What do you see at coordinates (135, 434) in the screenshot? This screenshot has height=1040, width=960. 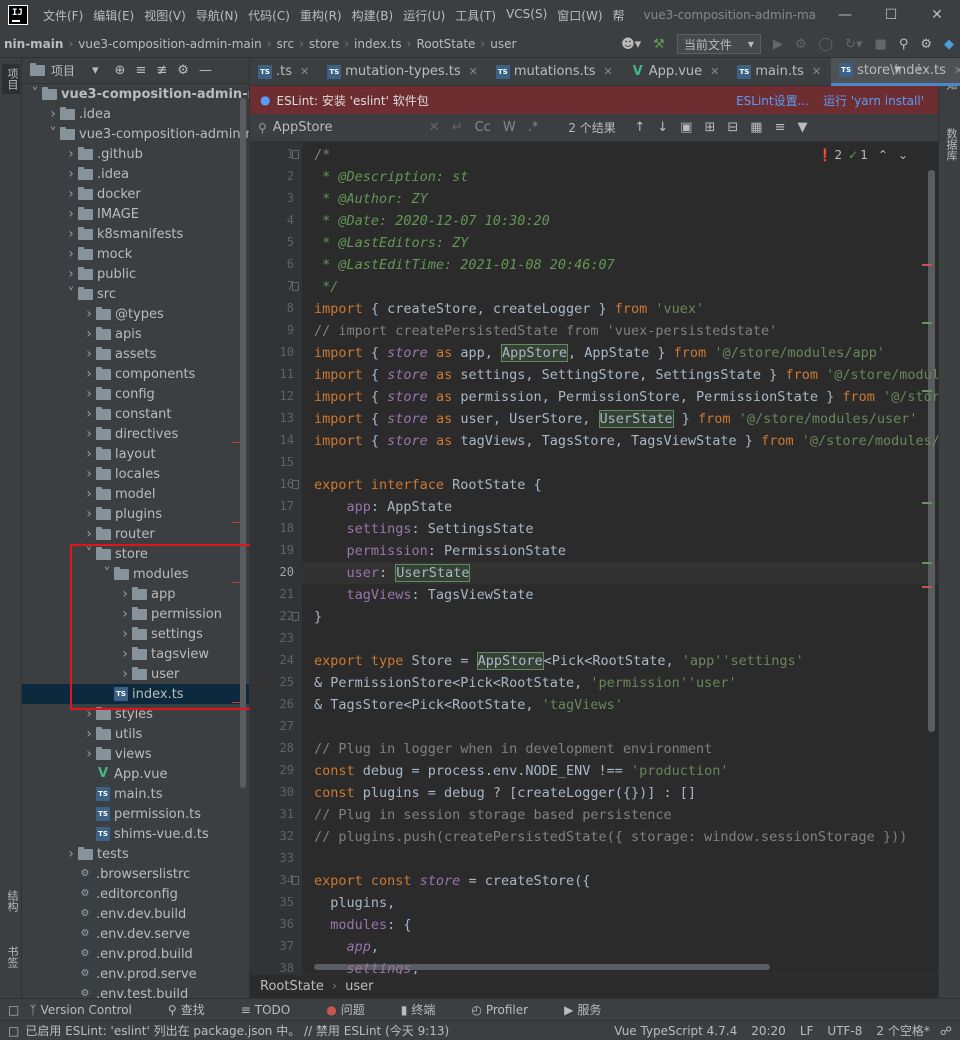 I see `tree-folder: › directives` at bounding box center [135, 434].